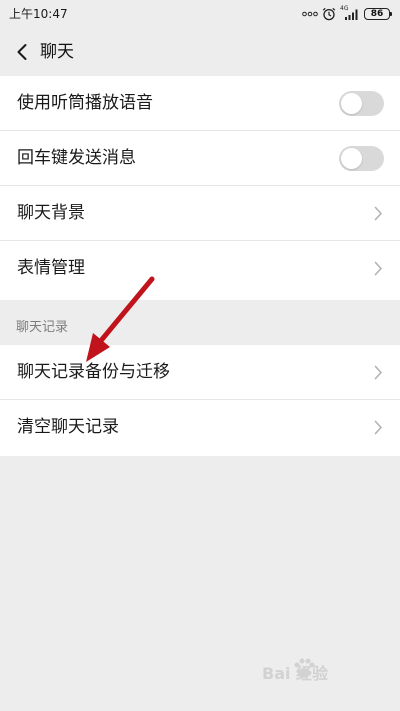  I want to click on watermark-text: Bai 经验, so click(295, 673).